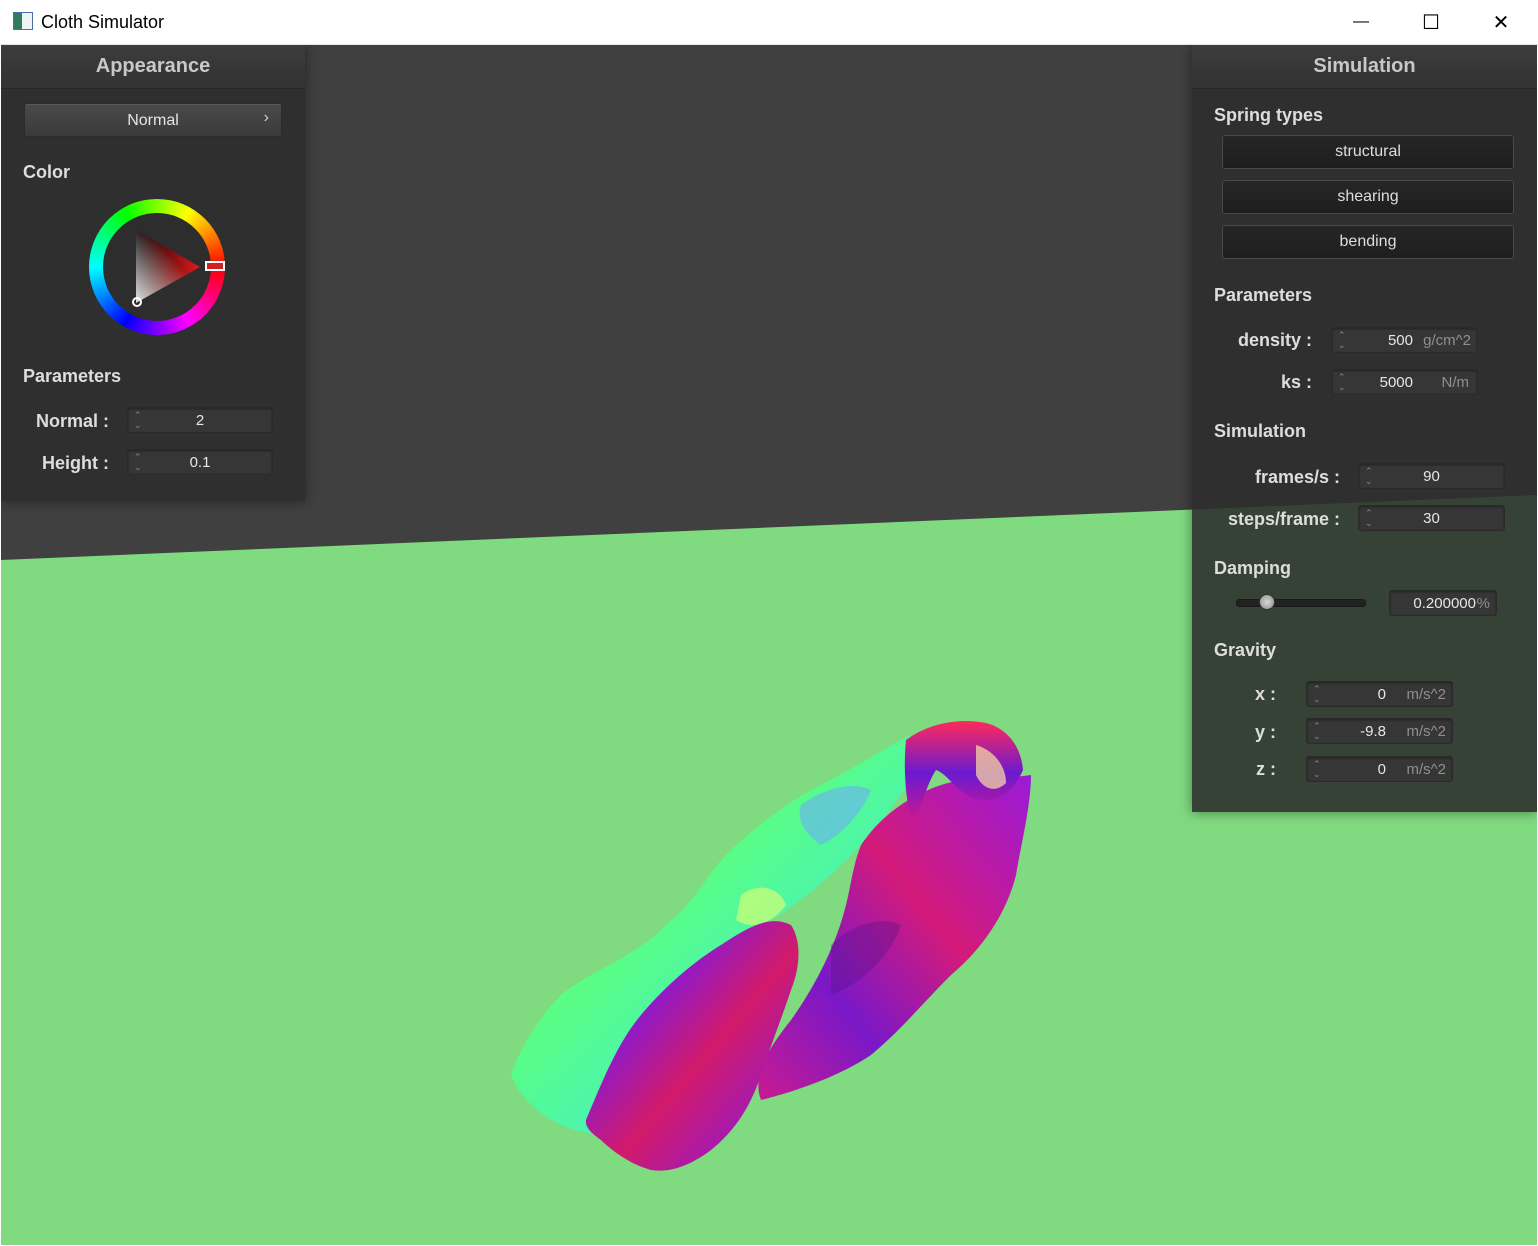 Image resolution: width=1538 pixels, height=1246 pixels. I want to click on appearance-header: Appearance, so click(153, 67).